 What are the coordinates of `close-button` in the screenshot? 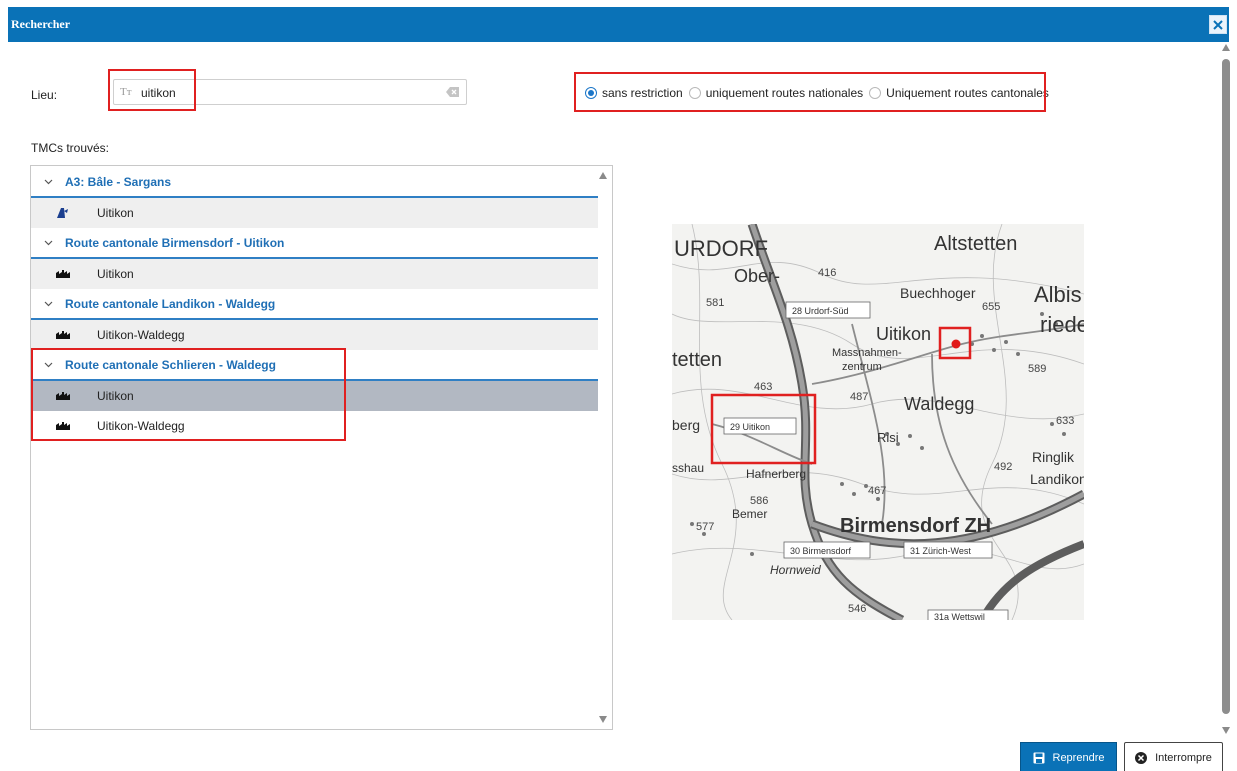 It's located at (1218, 24).